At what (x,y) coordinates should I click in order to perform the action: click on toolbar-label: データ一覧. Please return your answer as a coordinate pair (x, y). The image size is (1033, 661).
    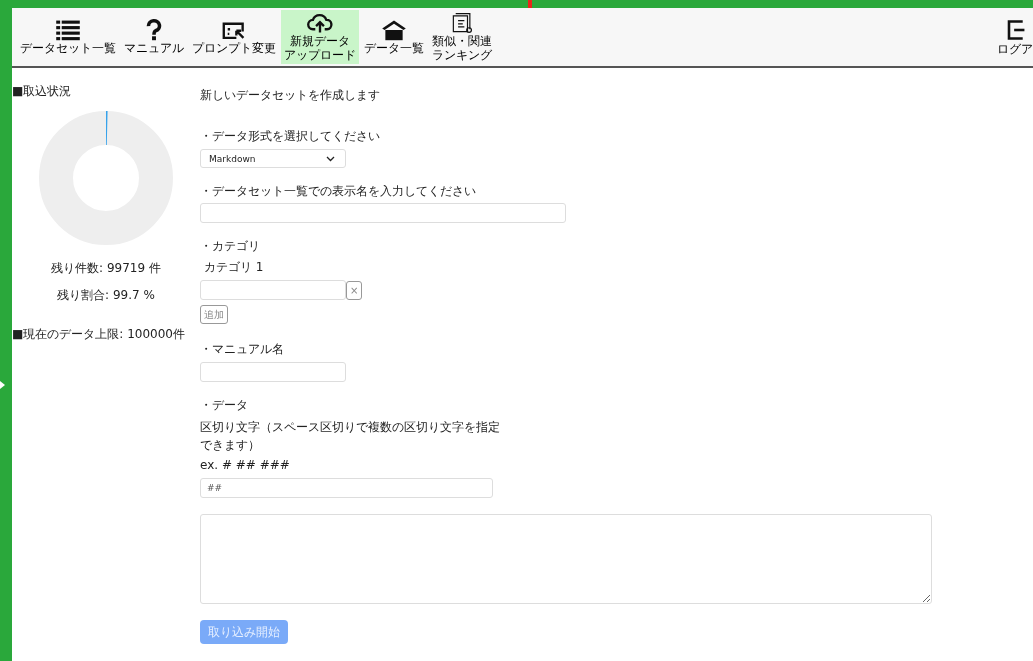
    Looking at the image, I should click on (394, 48).